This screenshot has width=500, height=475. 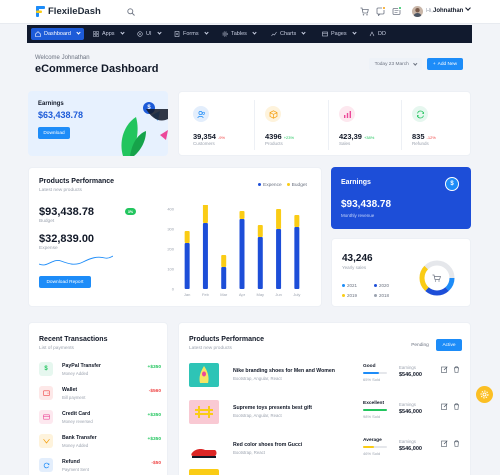 I want to click on monthly-earnings-card: Earnings $ $93,438.78 Monthly revenue, so click(x=401, y=198).